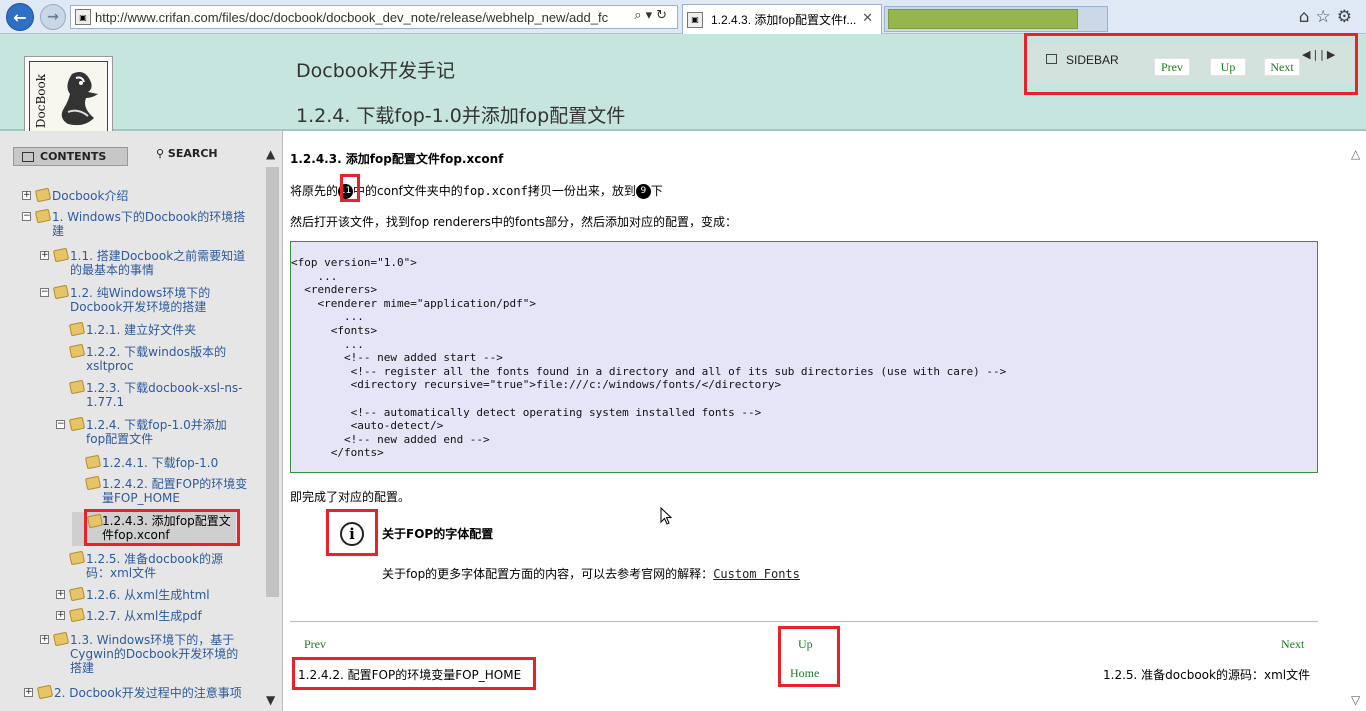 Image resolution: width=1366 pixels, height=711 pixels. Describe the element at coordinates (643, 191) in the screenshot. I see `circled-number-9-icon: 9` at that location.